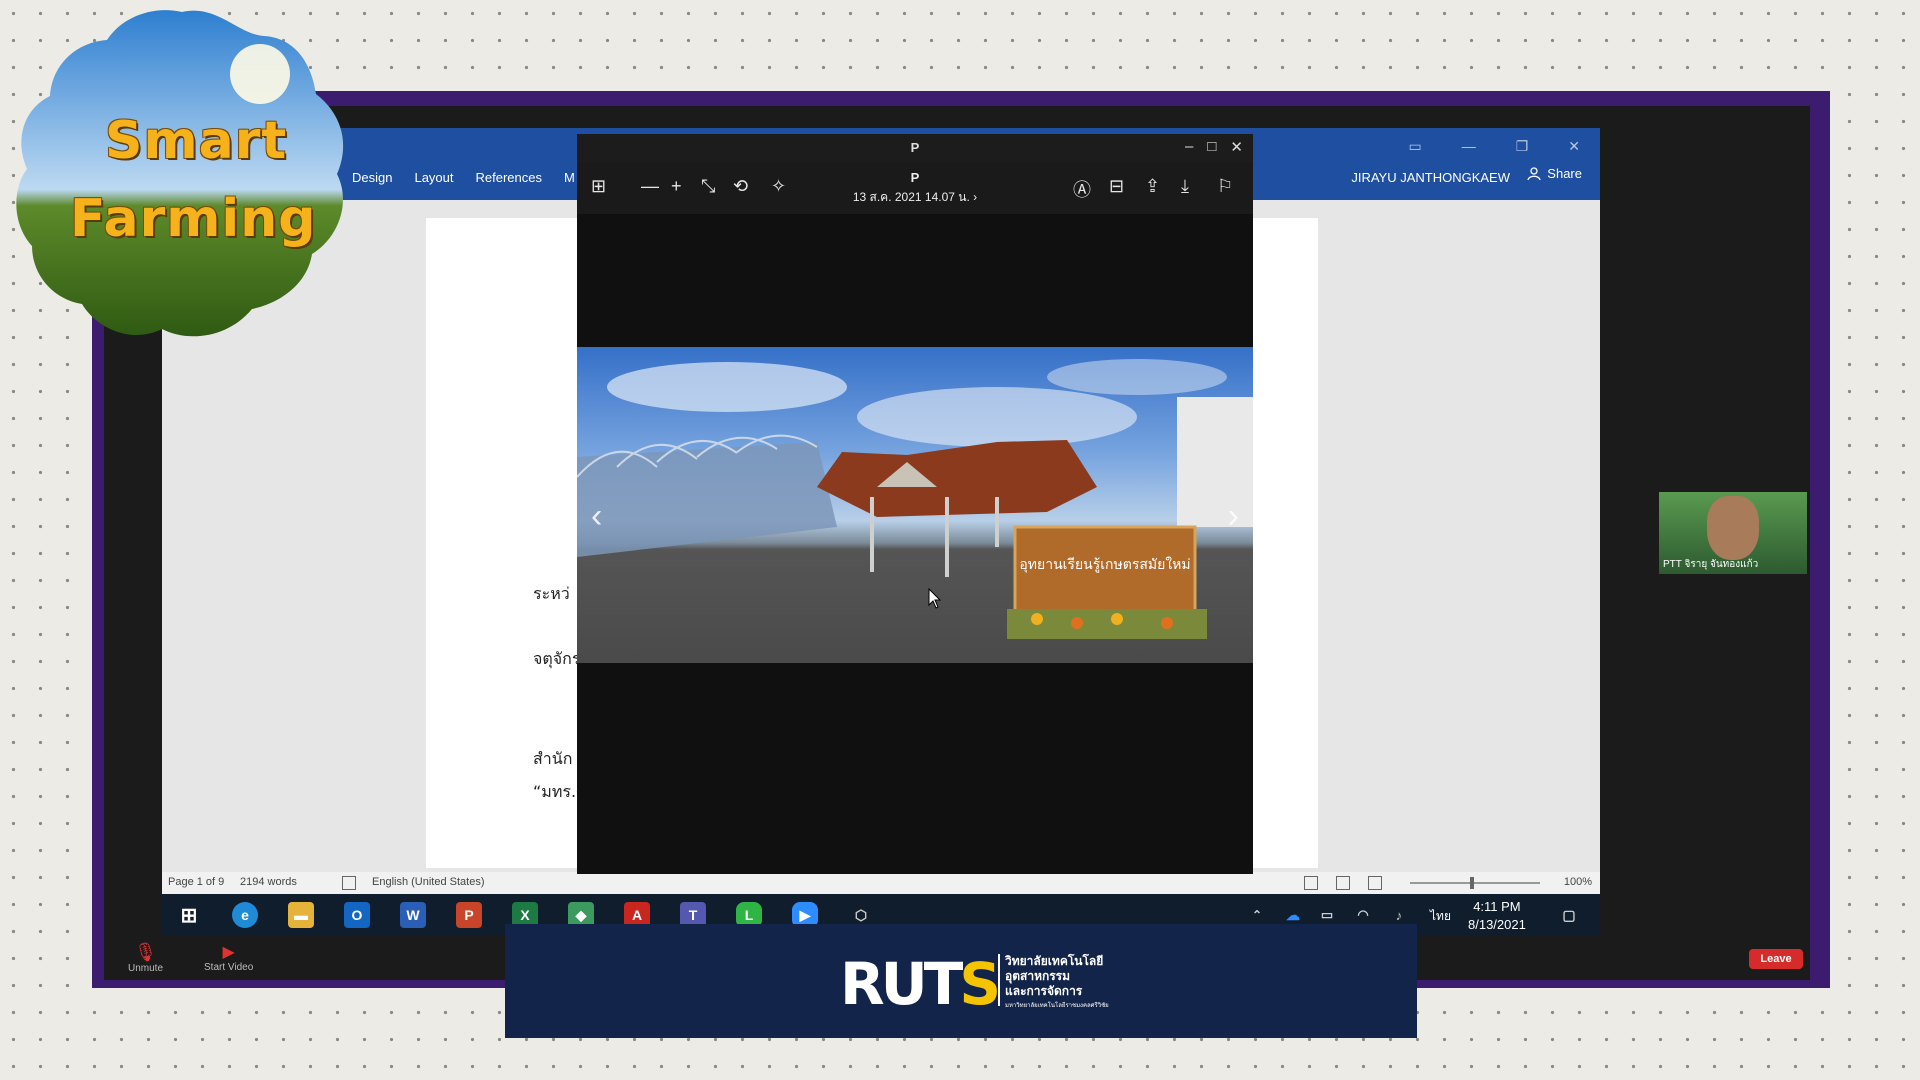  What do you see at coordinates (301, 915) in the screenshot?
I see `file-explorer-icon: ▬` at bounding box center [301, 915].